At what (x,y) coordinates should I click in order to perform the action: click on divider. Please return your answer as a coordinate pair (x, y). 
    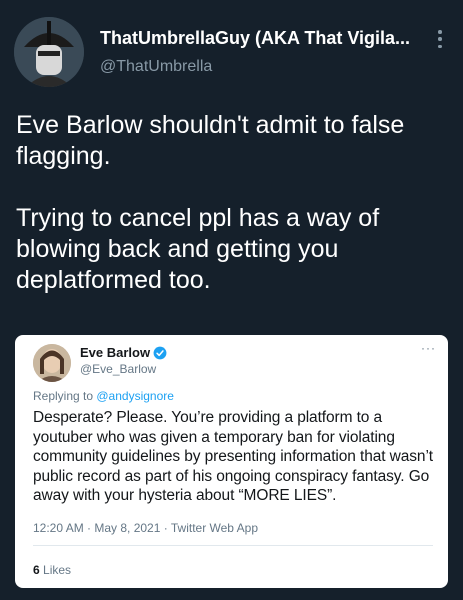
    Looking at the image, I should click on (233, 545).